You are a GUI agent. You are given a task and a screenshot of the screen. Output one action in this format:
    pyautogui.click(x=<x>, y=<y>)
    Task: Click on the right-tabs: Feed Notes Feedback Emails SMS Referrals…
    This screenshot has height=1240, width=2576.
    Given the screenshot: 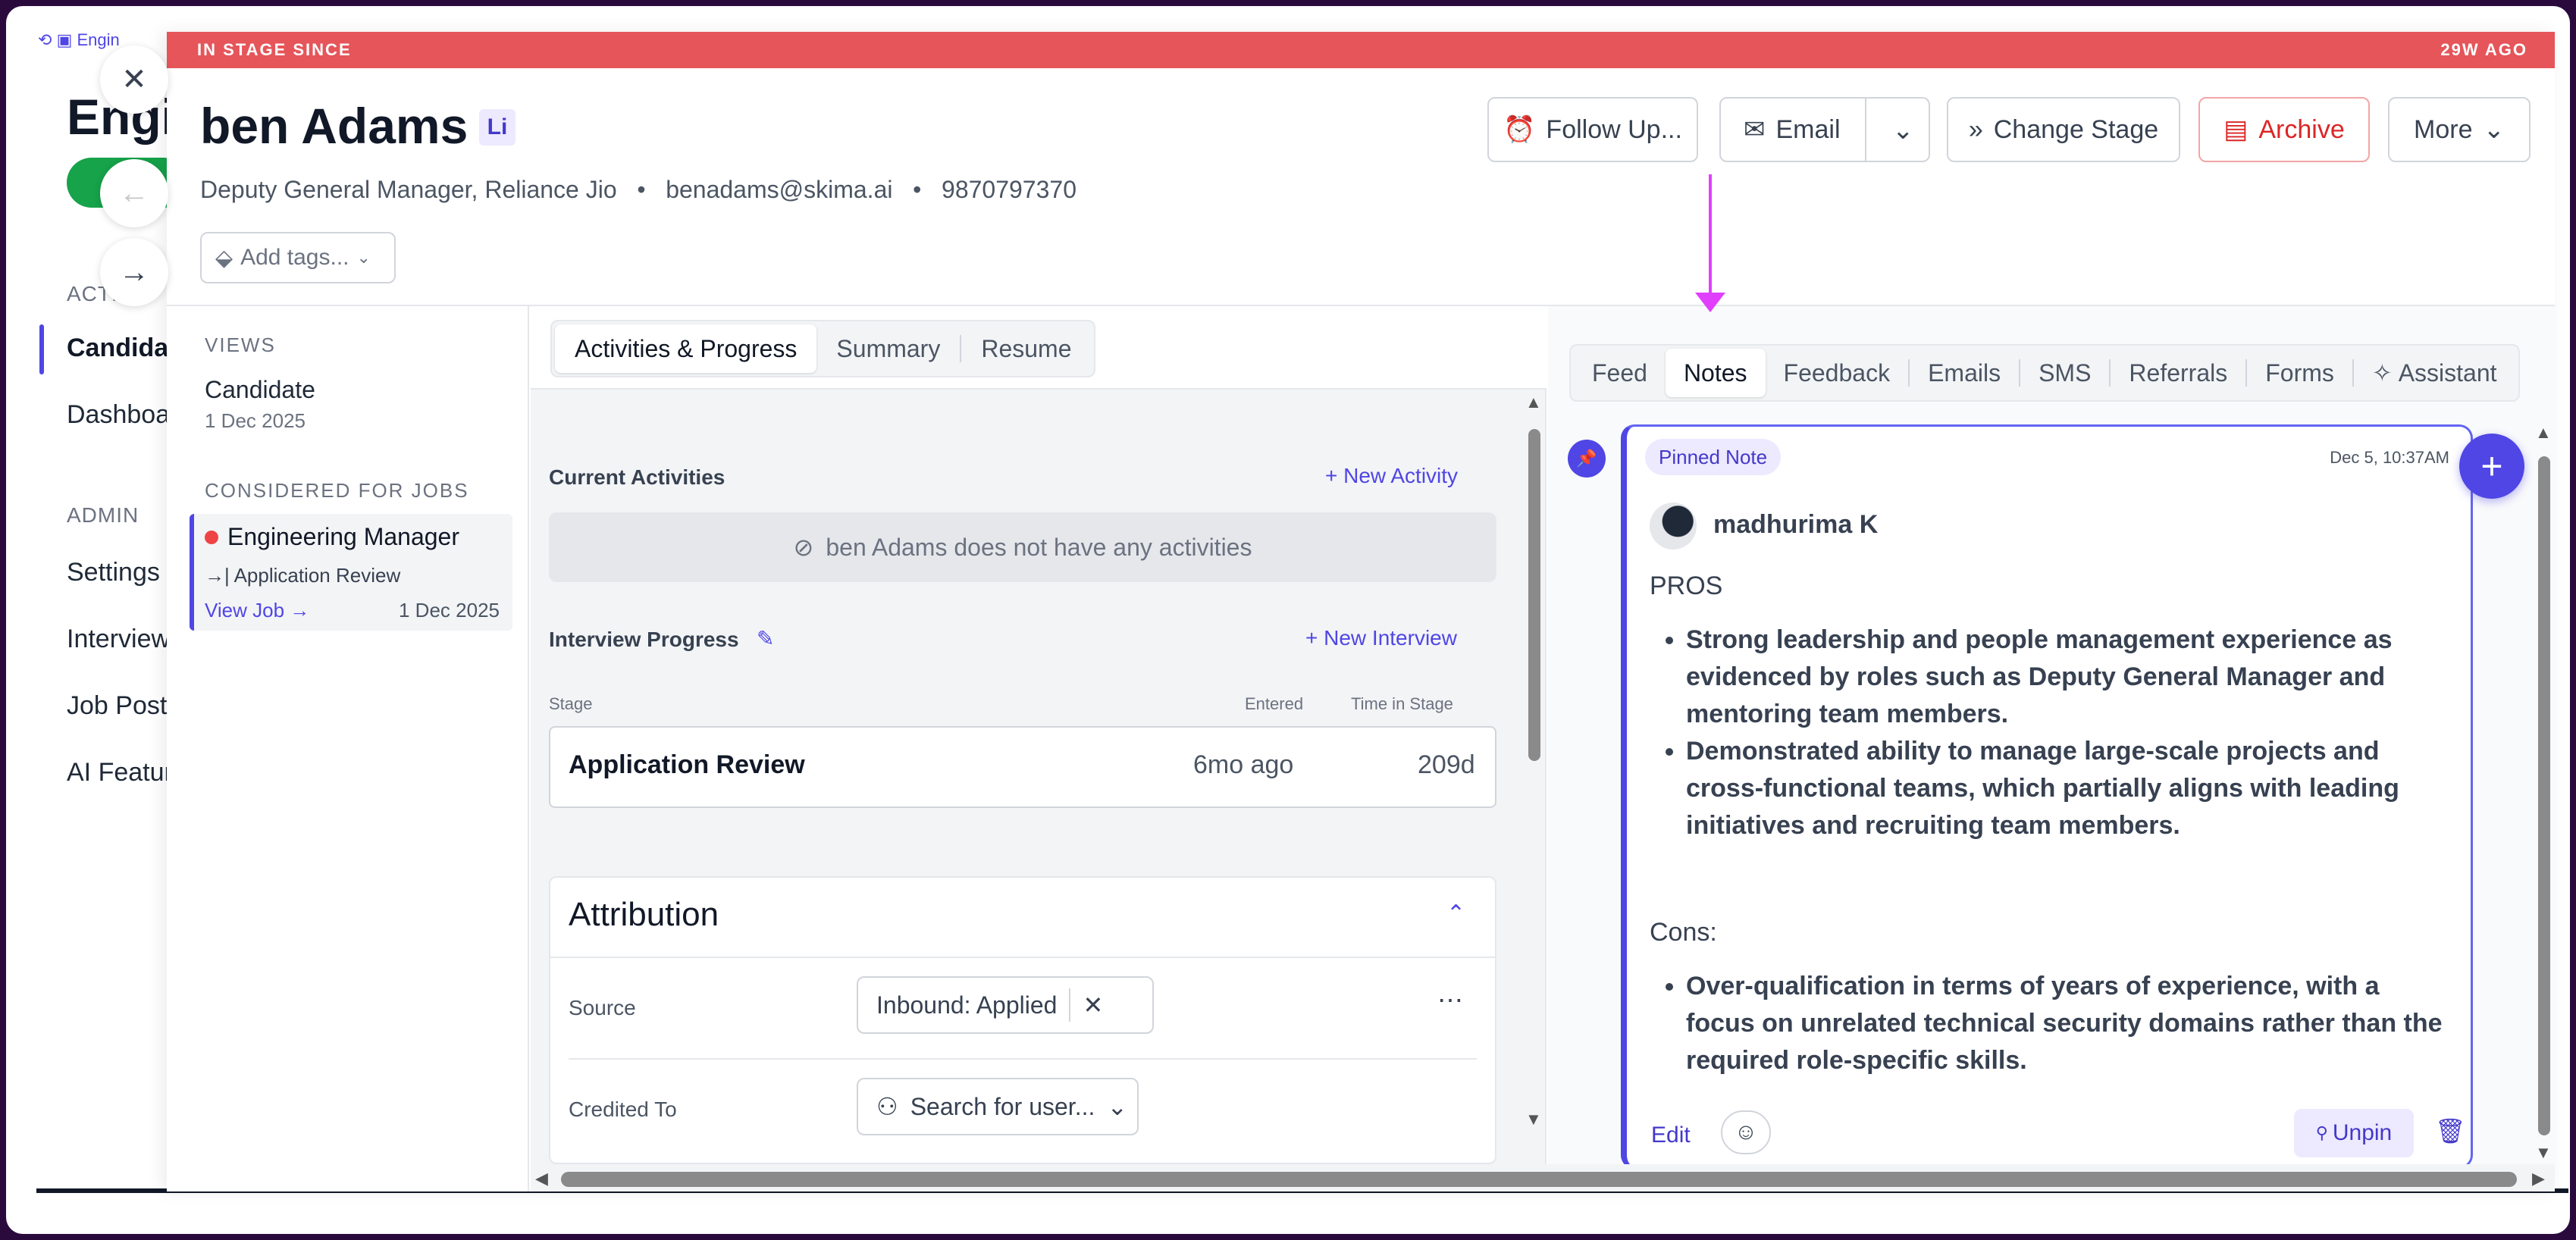 What is the action you would take?
    pyautogui.click(x=2044, y=373)
    